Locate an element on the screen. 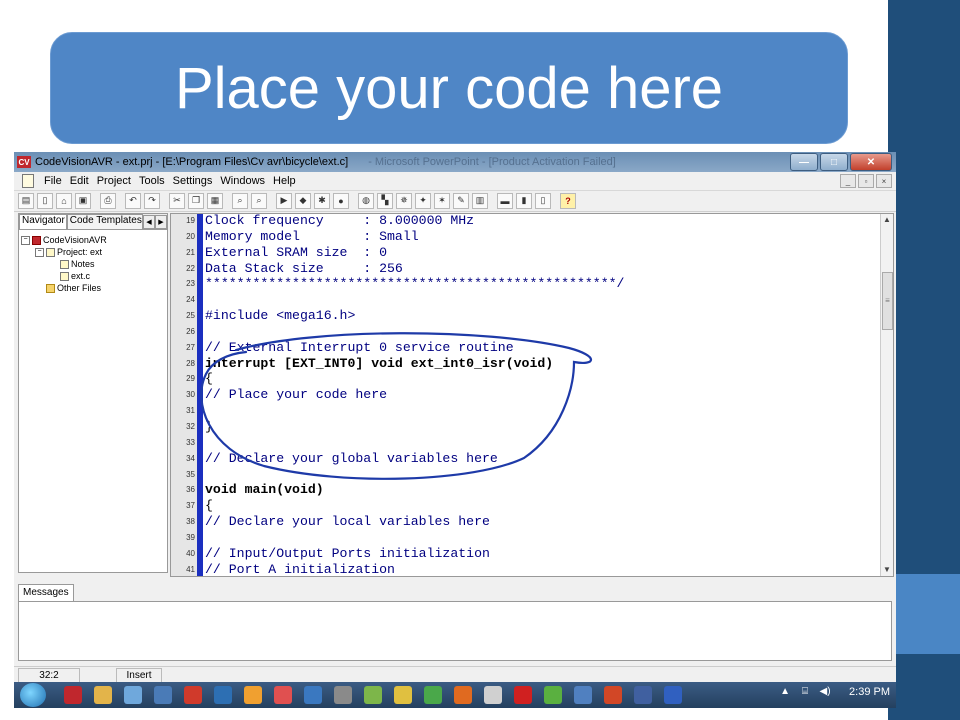 Image resolution: width=960 pixels, height=720 pixels. open-icon: ⌂ is located at coordinates (64, 200).